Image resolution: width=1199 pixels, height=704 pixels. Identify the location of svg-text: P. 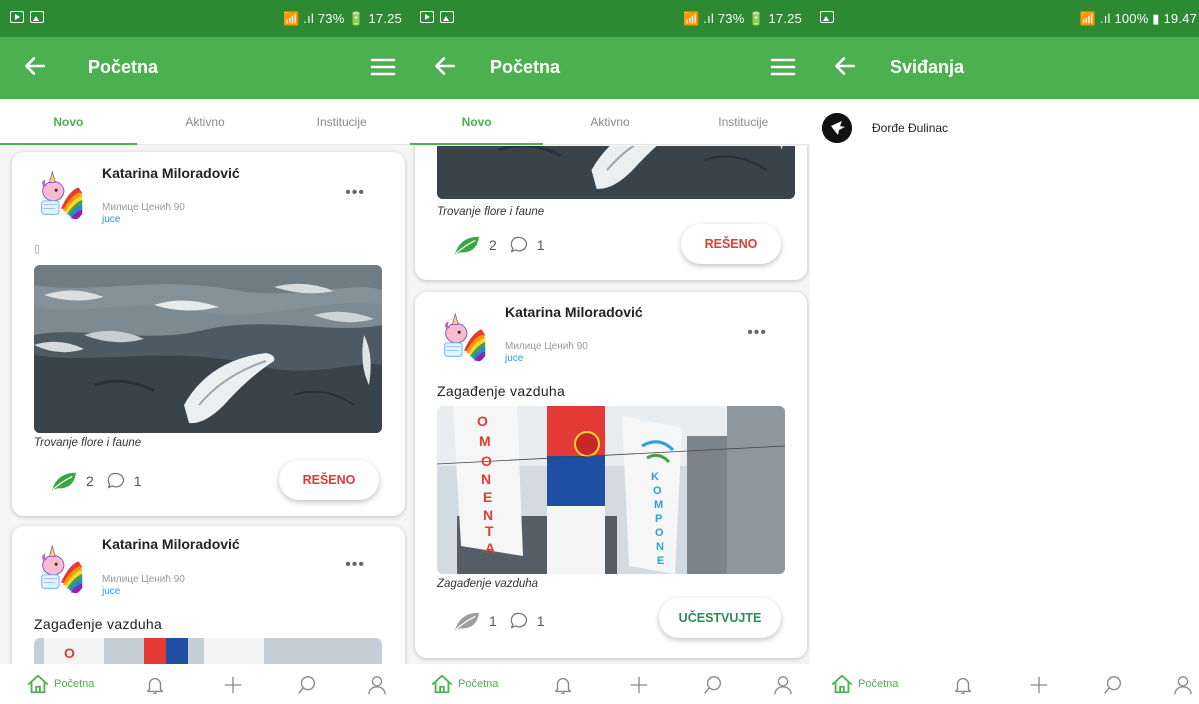
(658, 519).